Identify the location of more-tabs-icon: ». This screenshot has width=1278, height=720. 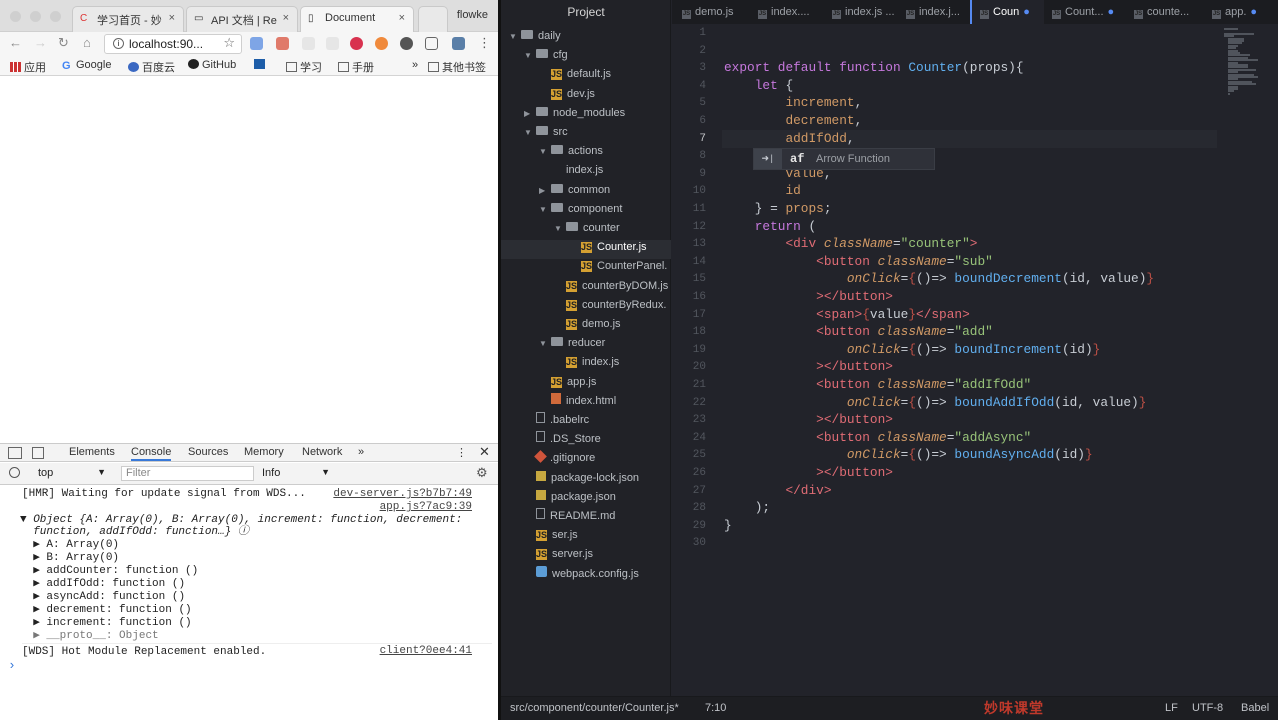
(361, 452).